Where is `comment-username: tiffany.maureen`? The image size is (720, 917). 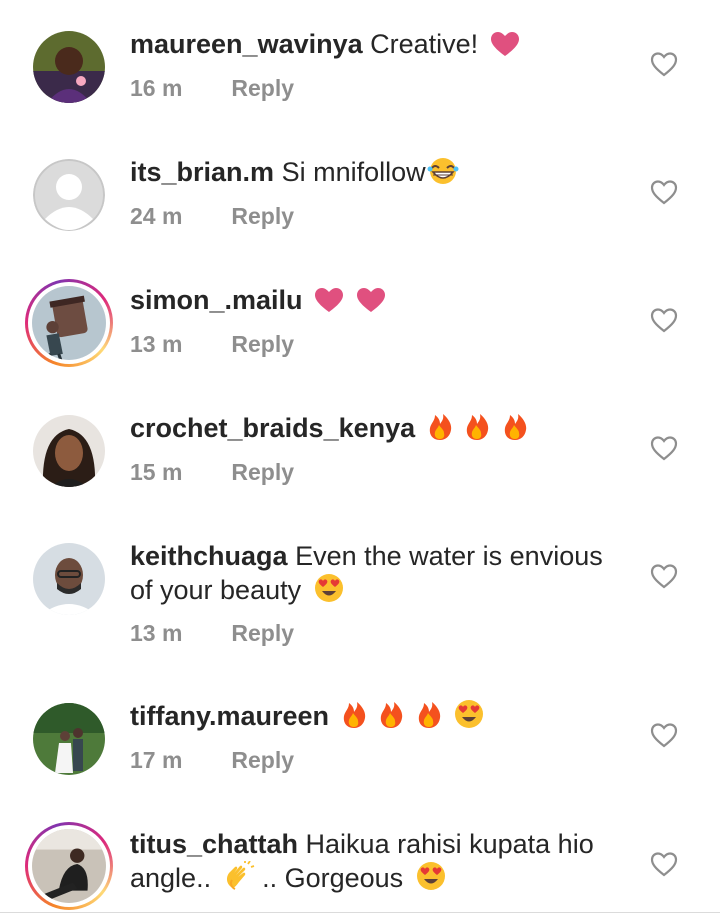
comment-username: tiffany.maureen is located at coordinates (229, 716).